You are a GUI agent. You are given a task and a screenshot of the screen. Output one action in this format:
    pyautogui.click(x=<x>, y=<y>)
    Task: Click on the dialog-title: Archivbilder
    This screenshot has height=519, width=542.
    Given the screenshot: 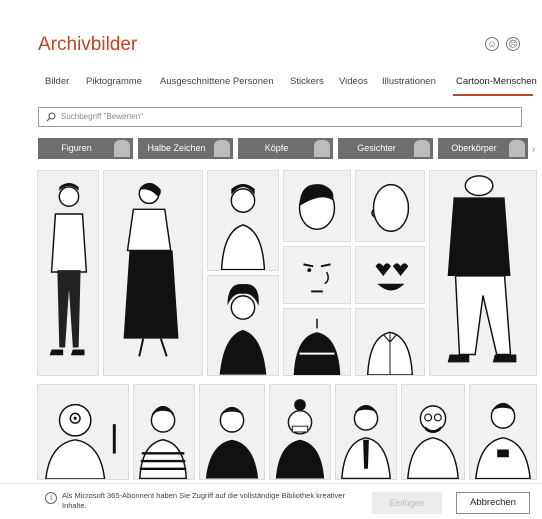 What is the action you would take?
    pyautogui.click(x=88, y=44)
    